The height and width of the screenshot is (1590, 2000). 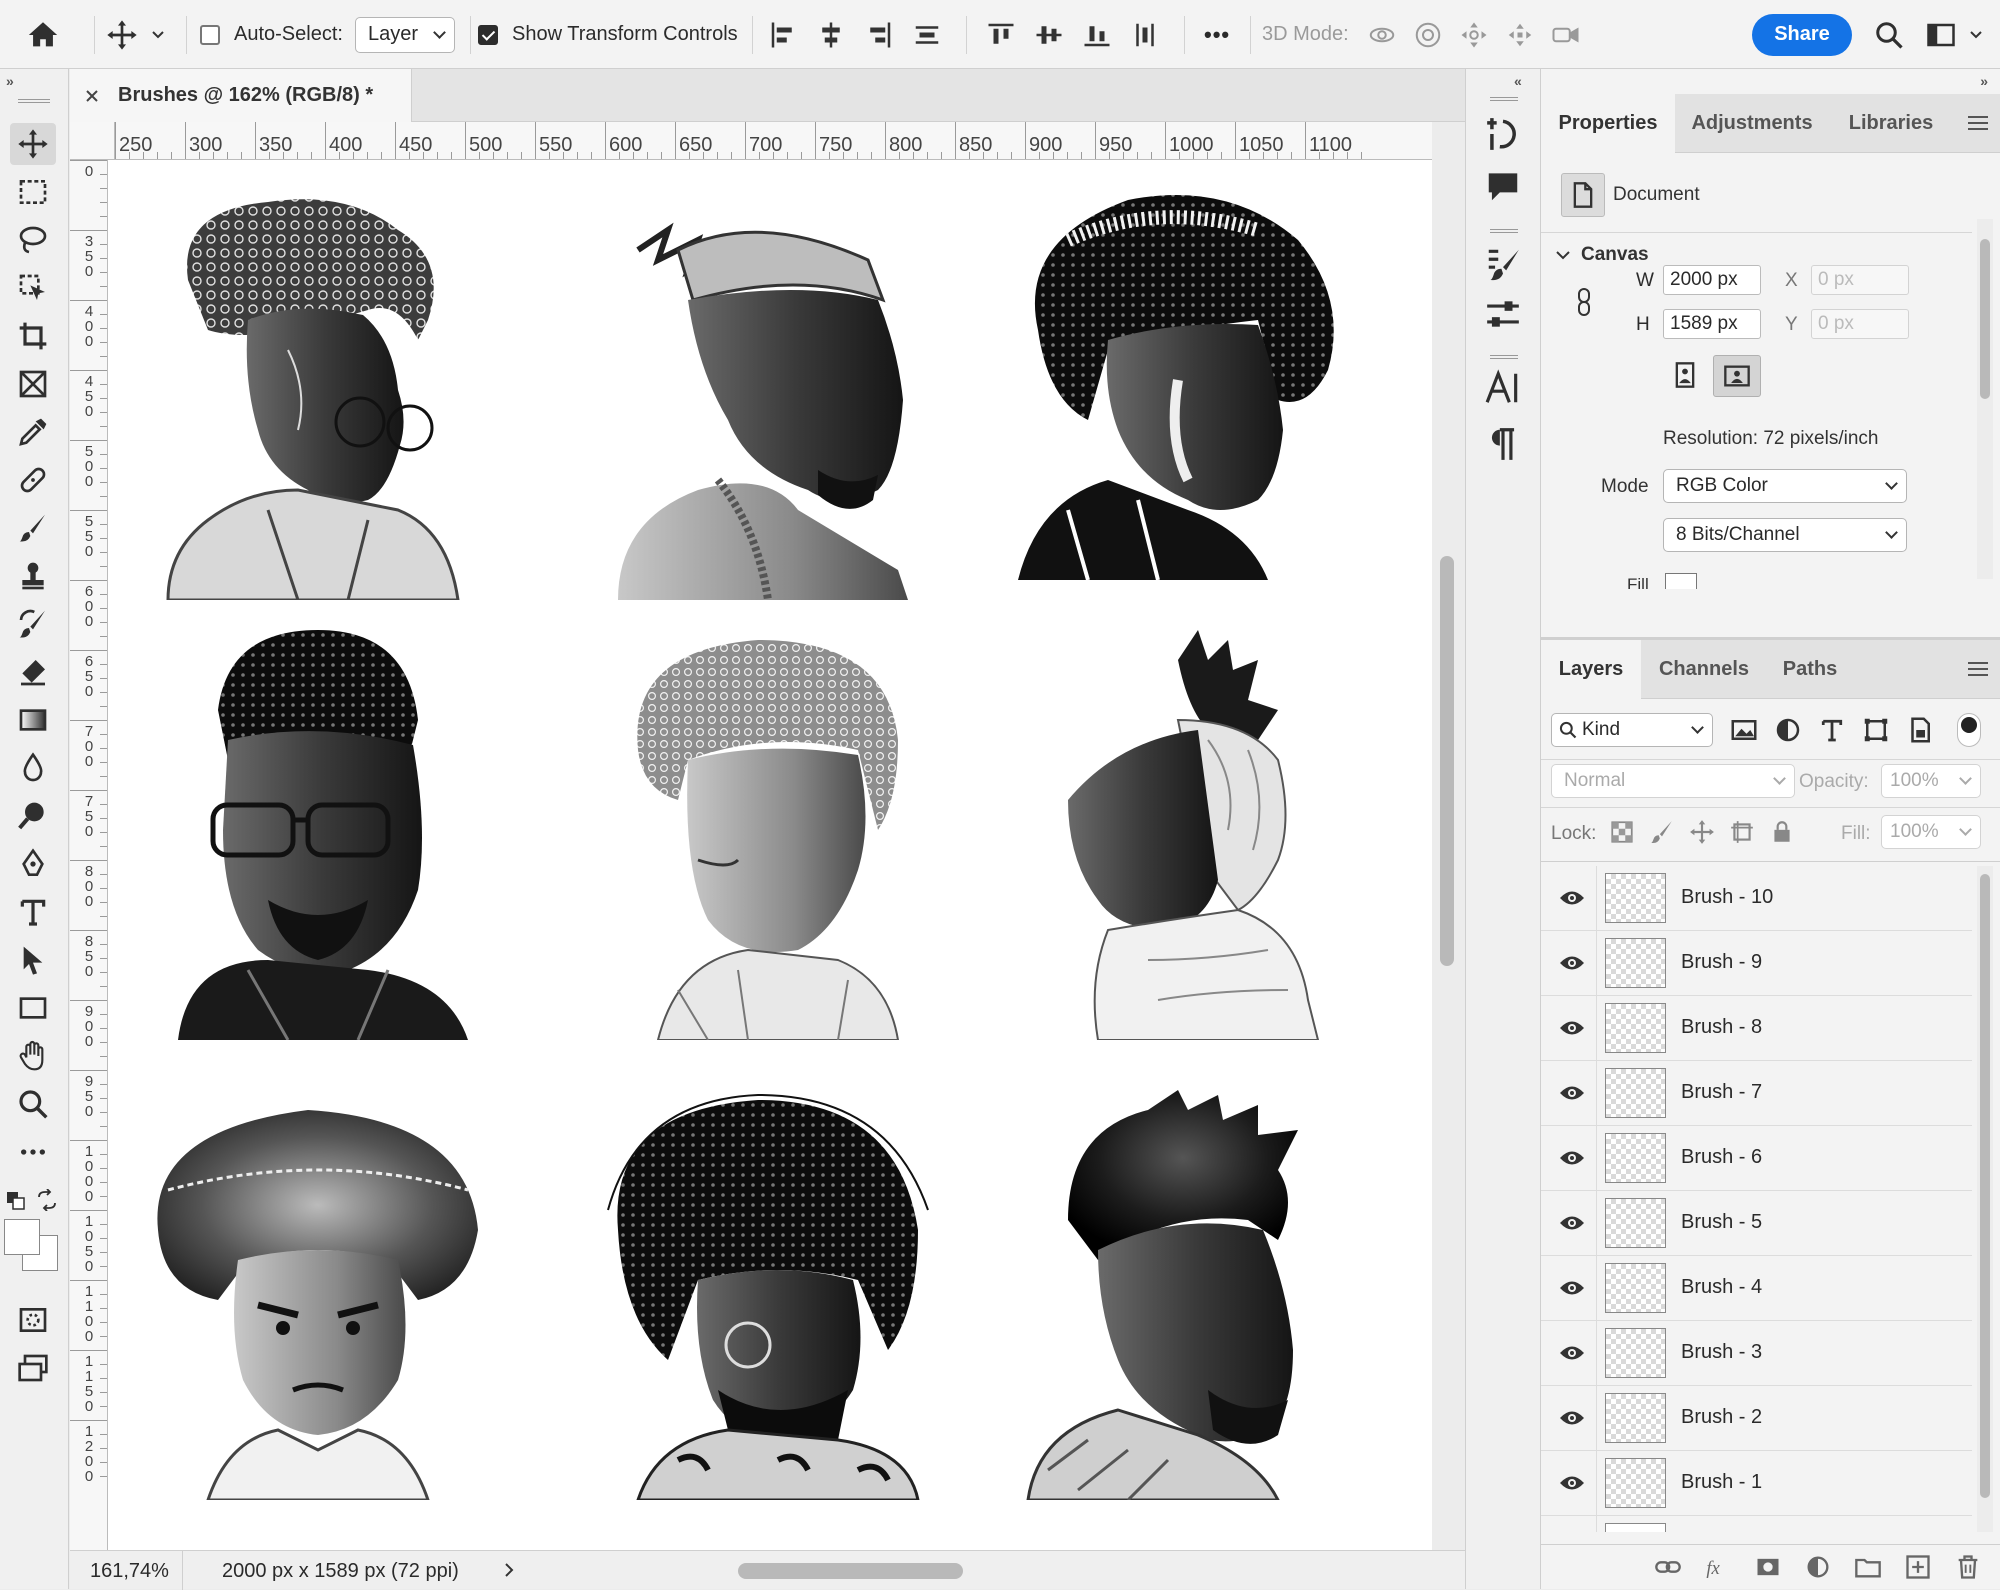 What do you see at coordinates (1985, 319) in the screenshot?
I see `properties-scroll-thumb` at bounding box center [1985, 319].